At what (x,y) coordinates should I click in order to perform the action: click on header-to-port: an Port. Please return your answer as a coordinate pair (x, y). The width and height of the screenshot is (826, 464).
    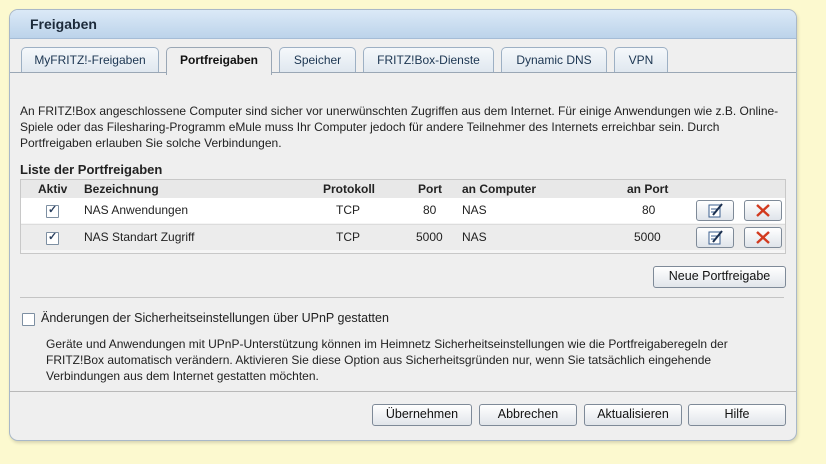
    Looking at the image, I should click on (648, 189).